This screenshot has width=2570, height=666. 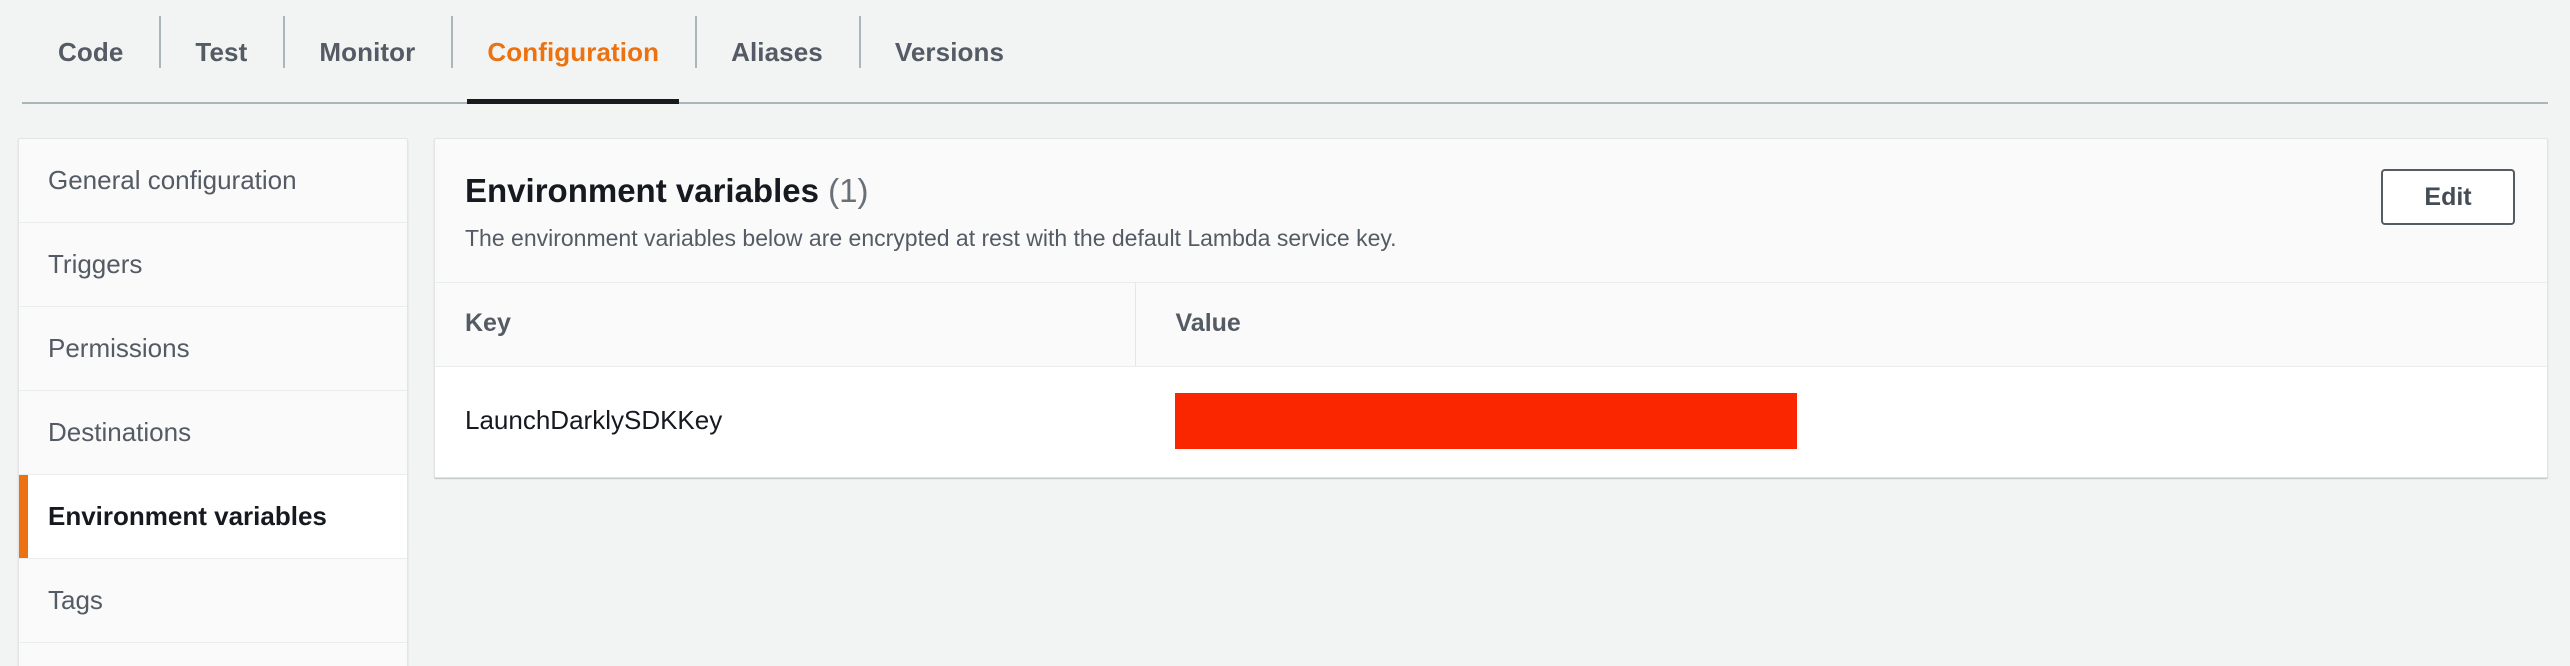 I want to click on redacted-value-box, so click(x=1486, y=420).